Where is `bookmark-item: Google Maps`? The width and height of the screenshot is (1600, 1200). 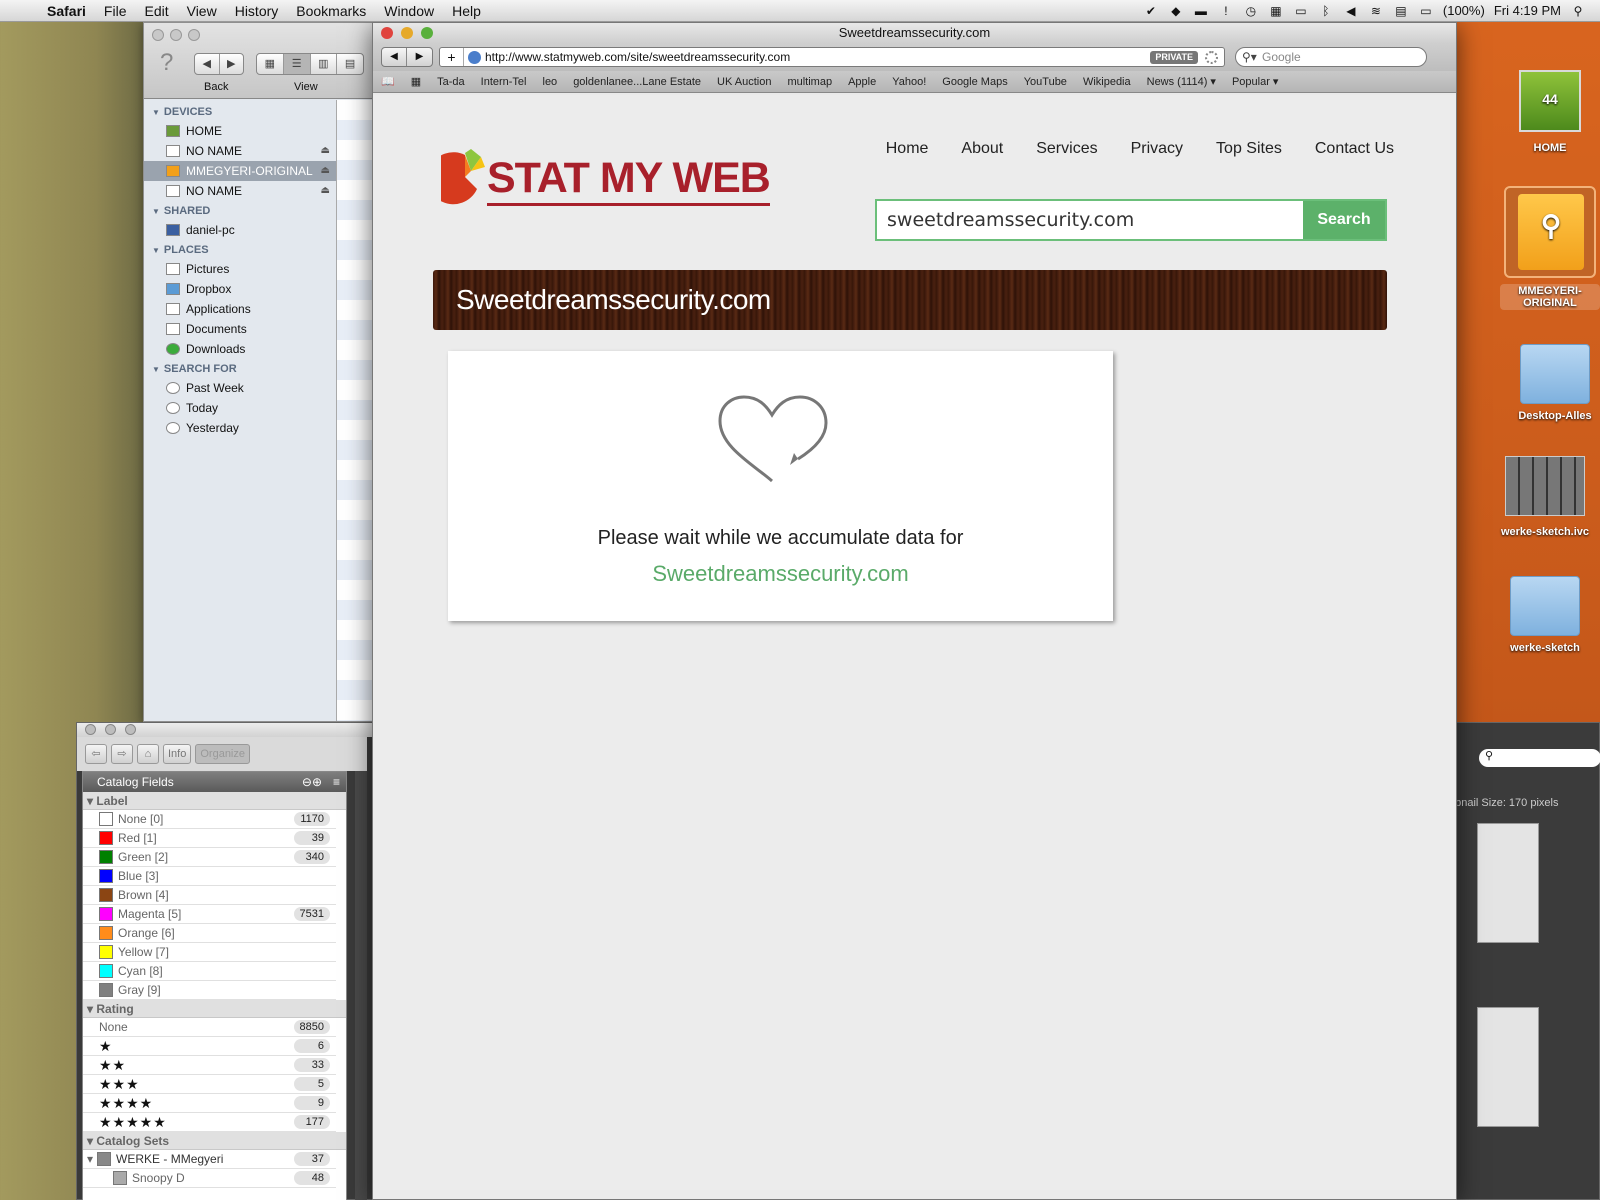
bookmark-item: Google Maps is located at coordinates (974, 82).